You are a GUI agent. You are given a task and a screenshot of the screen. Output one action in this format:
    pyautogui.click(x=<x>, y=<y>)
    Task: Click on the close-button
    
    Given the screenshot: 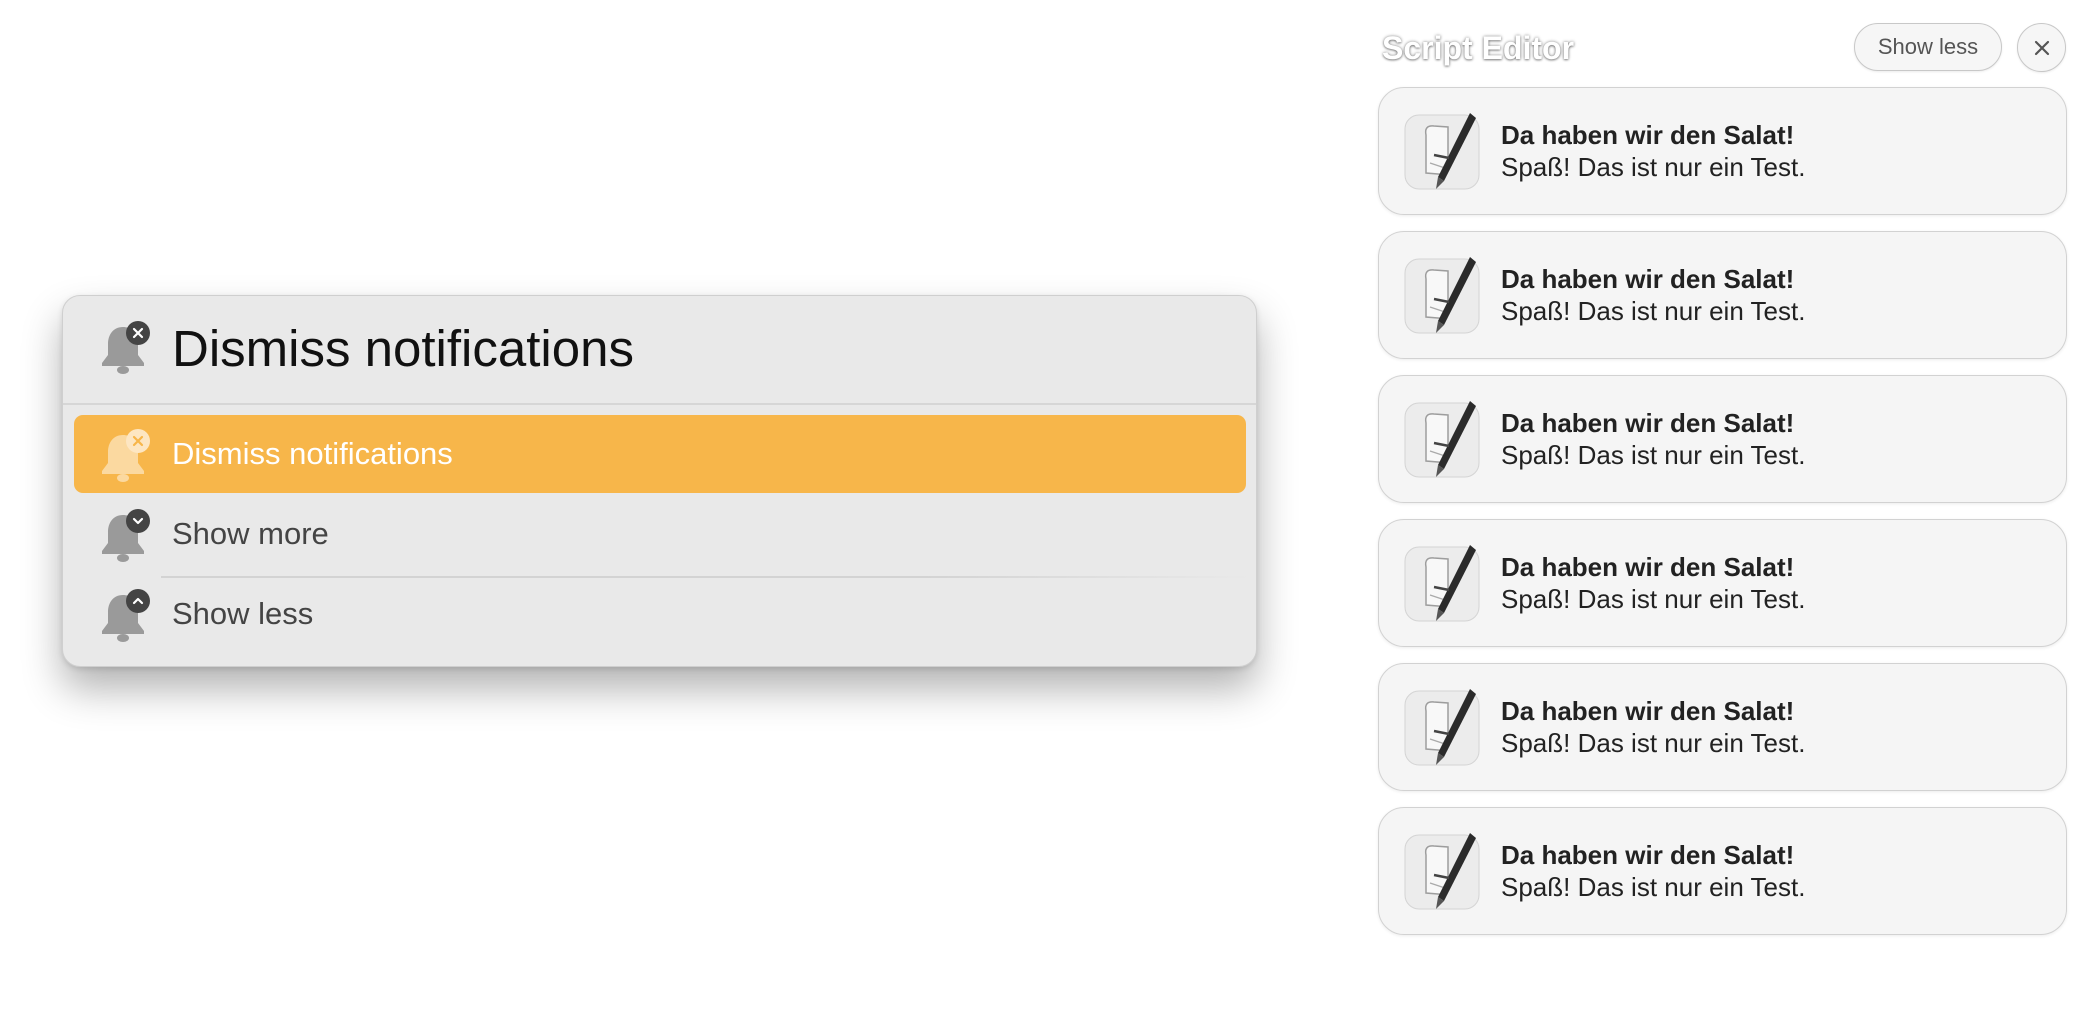 What is the action you would take?
    pyautogui.click(x=2041, y=47)
    